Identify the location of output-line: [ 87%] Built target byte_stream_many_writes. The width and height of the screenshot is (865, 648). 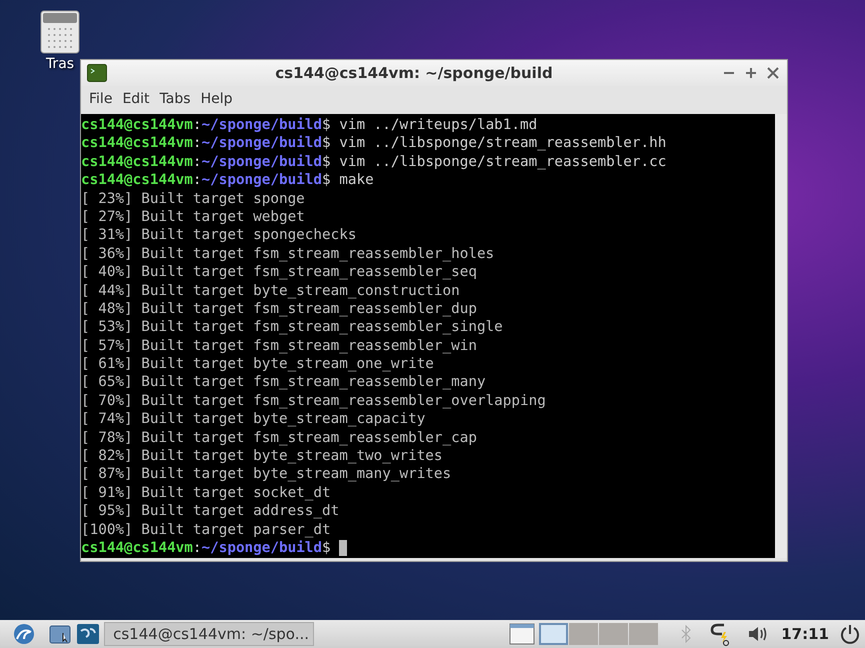
(266, 474).